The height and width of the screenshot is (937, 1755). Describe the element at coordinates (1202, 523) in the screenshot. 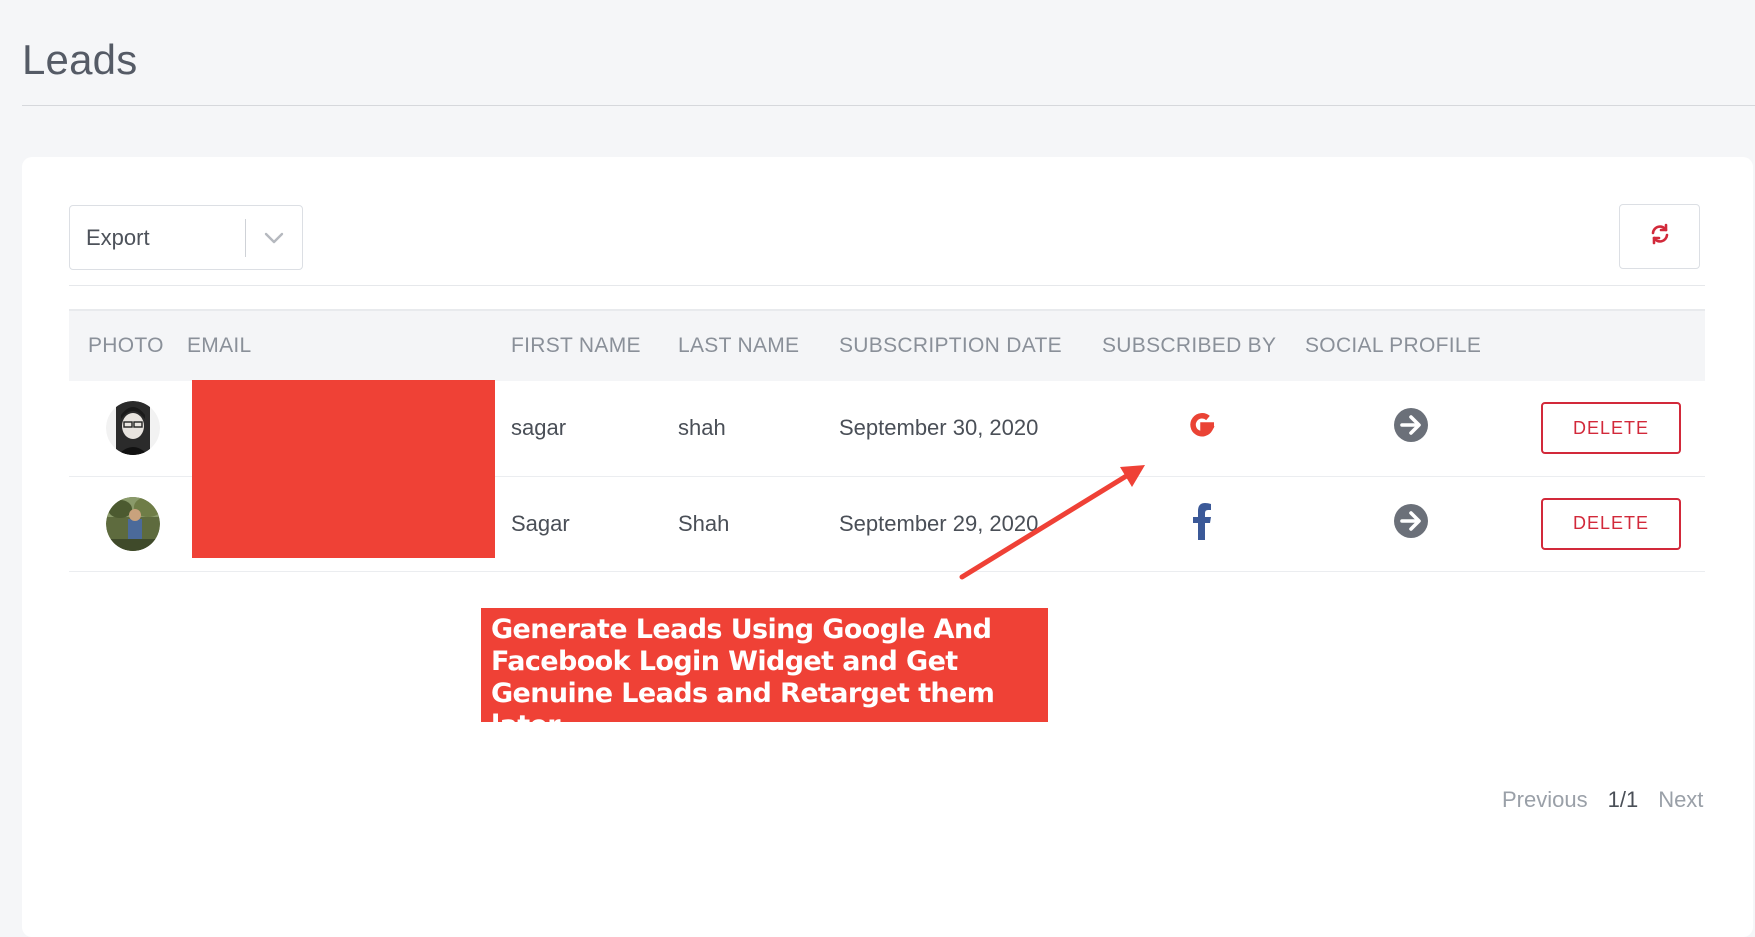

I see `facebook-icon` at that location.